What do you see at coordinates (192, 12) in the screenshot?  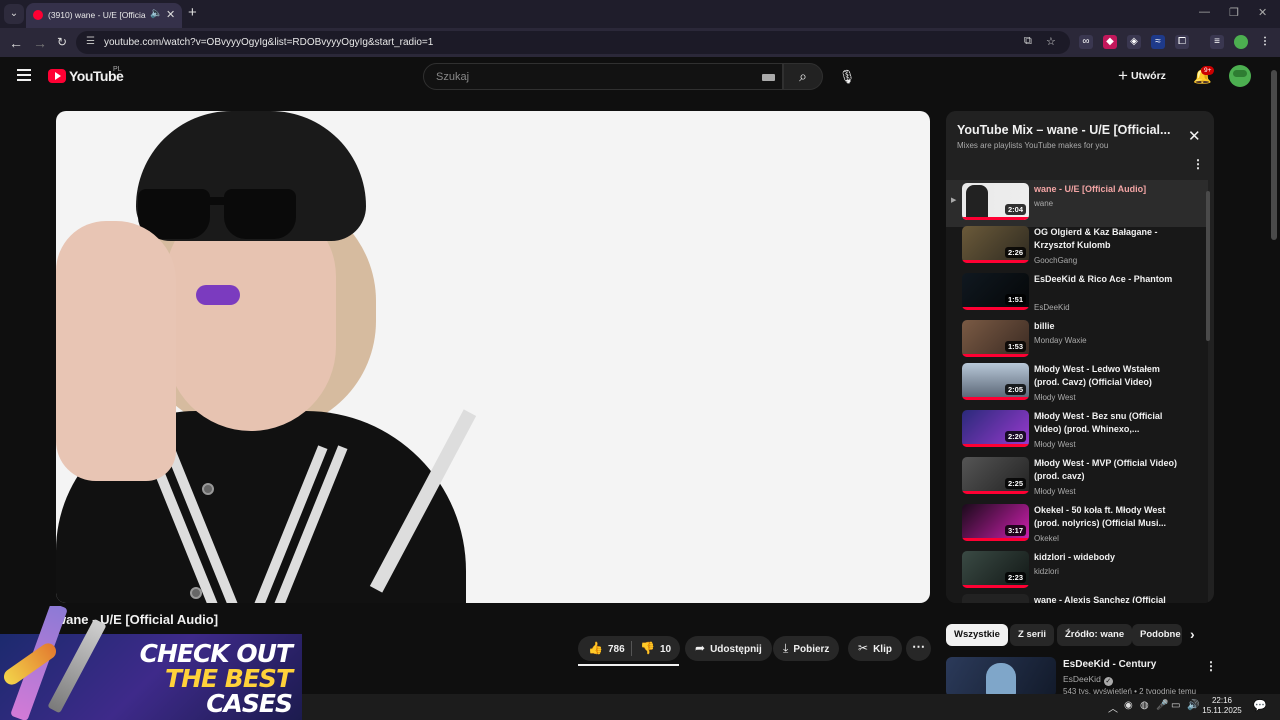 I see `new-tab-icon: +` at bounding box center [192, 12].